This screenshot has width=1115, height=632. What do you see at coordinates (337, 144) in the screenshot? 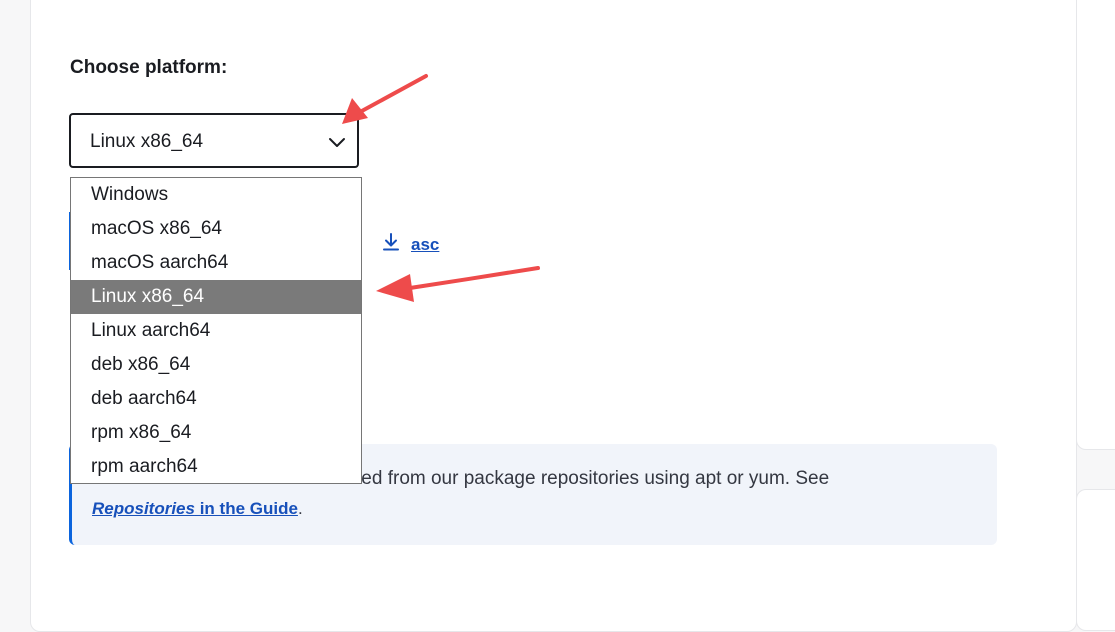
I see `chevron-down-icon` at bounding box center [337, 144].